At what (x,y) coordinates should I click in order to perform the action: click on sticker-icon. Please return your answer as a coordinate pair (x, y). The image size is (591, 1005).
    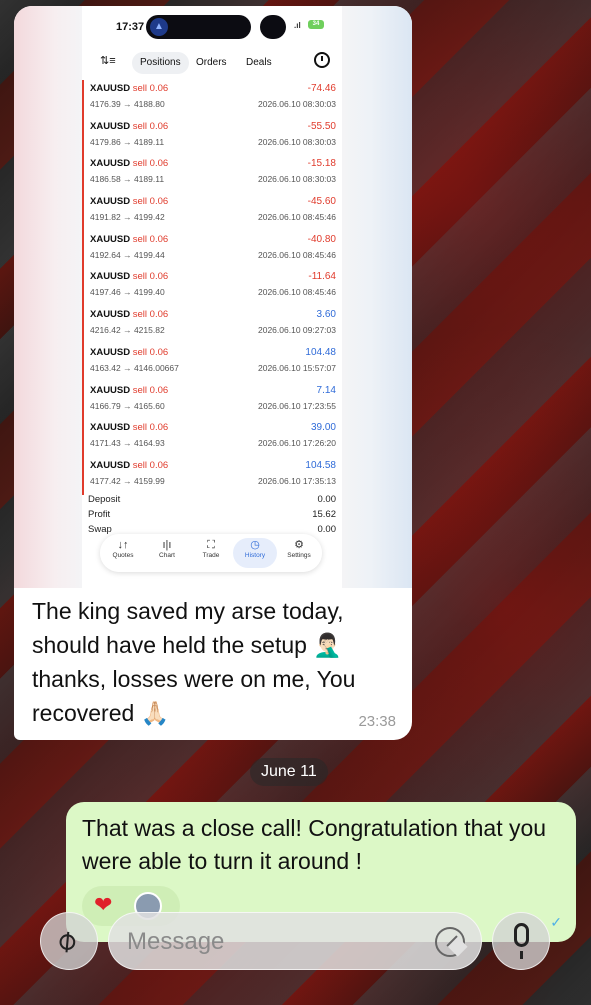
    Looking at the image, I should click on (450, 942).